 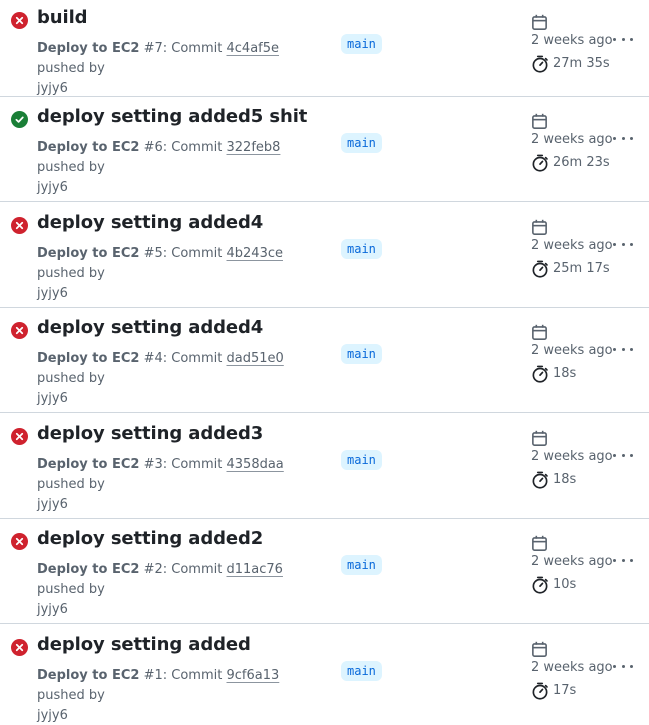 What do you see at coordinates (565, 690) in the screenshot?
I see `run-duration: 17s` at bounding box center [565, 690].